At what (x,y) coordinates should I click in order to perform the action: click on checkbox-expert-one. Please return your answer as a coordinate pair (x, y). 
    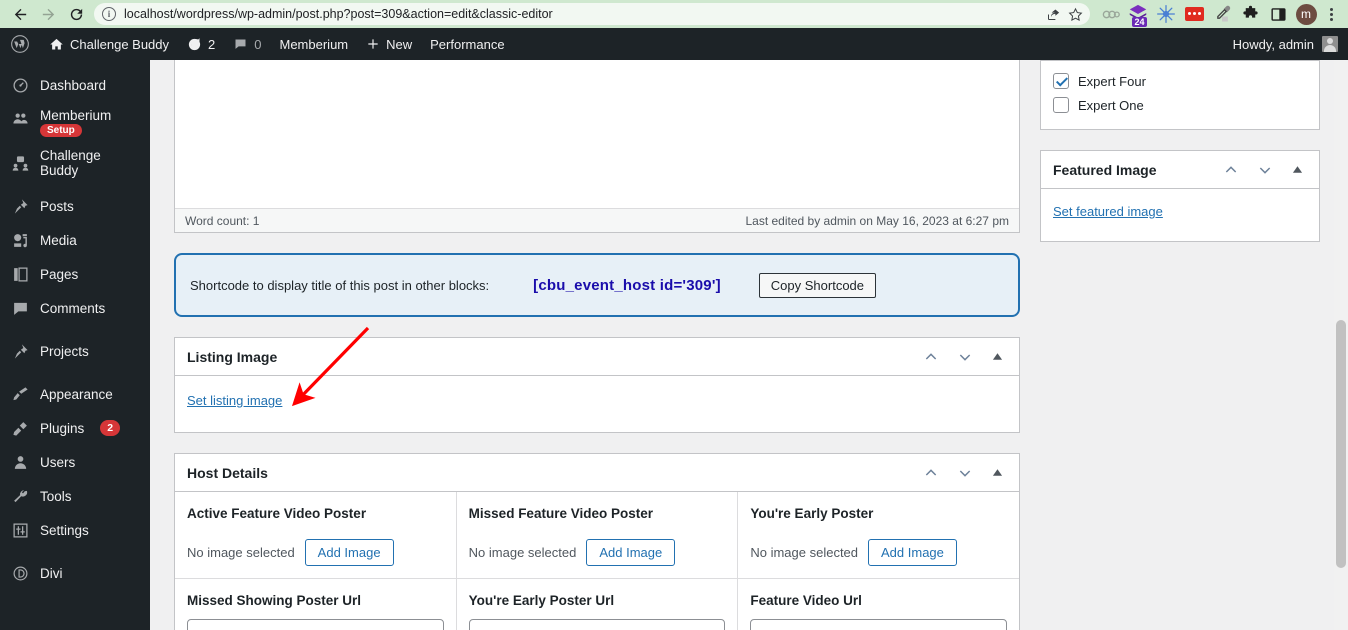
    Looking at the image, I should click on (1061, 105).